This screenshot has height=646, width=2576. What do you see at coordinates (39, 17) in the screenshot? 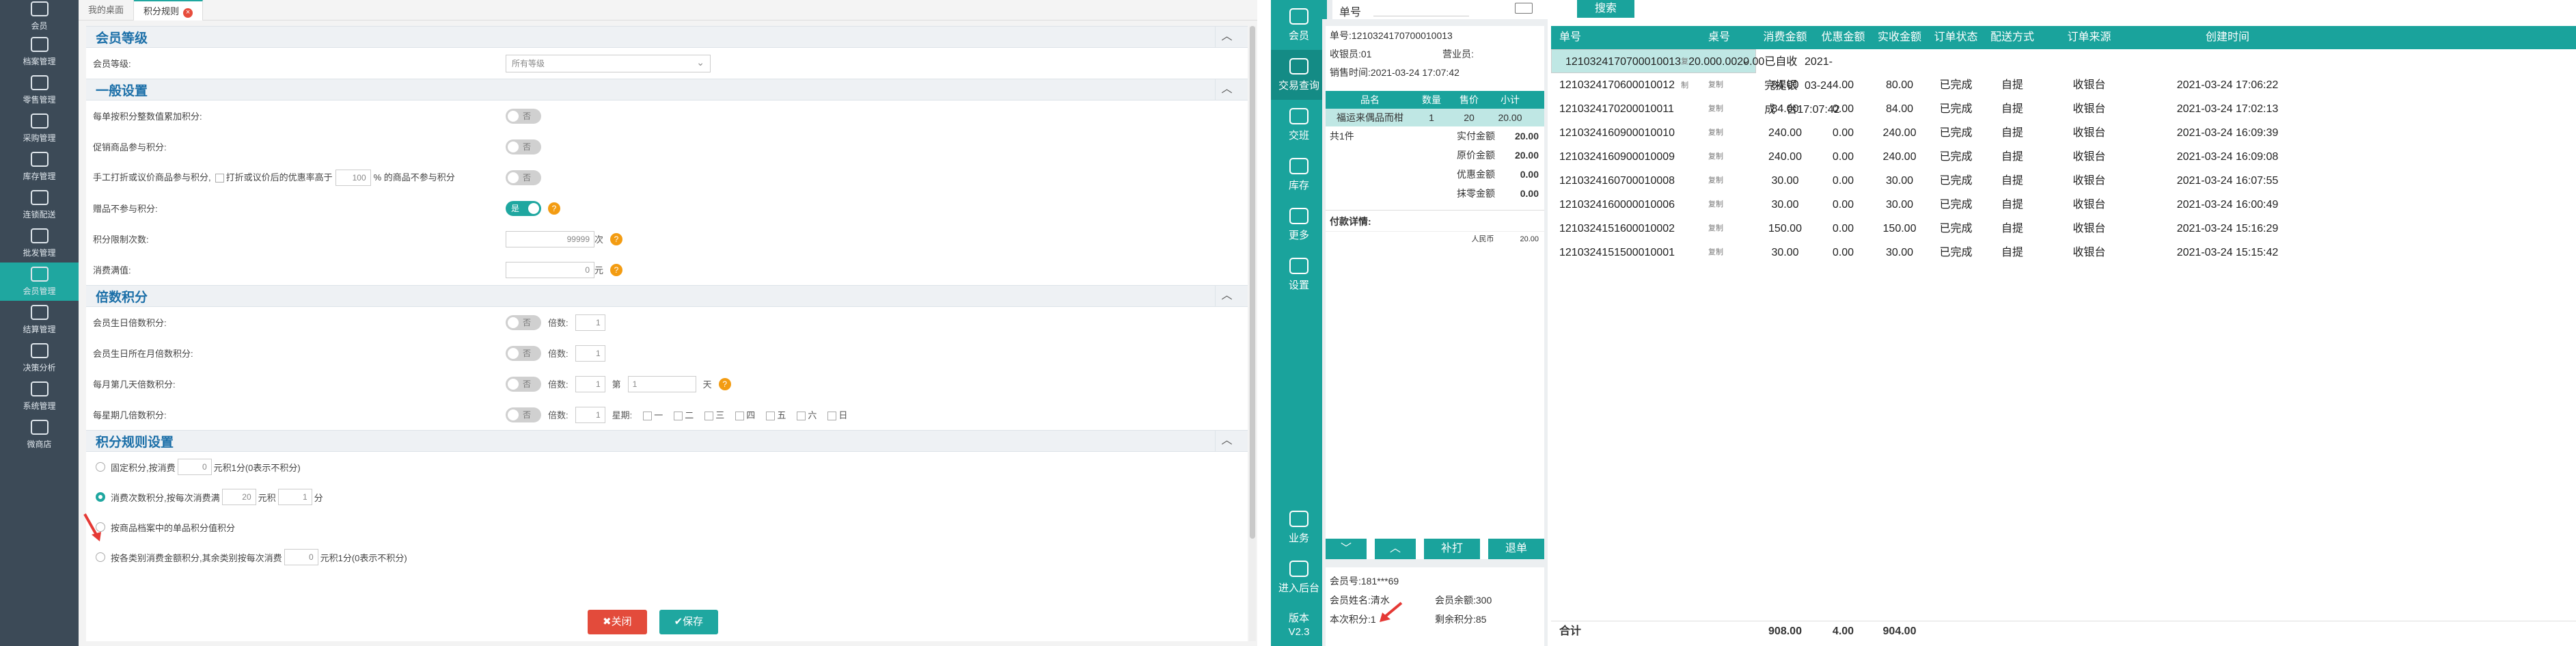
I see `sidebar-item-0: 会员` at bounding box center [39, 17].